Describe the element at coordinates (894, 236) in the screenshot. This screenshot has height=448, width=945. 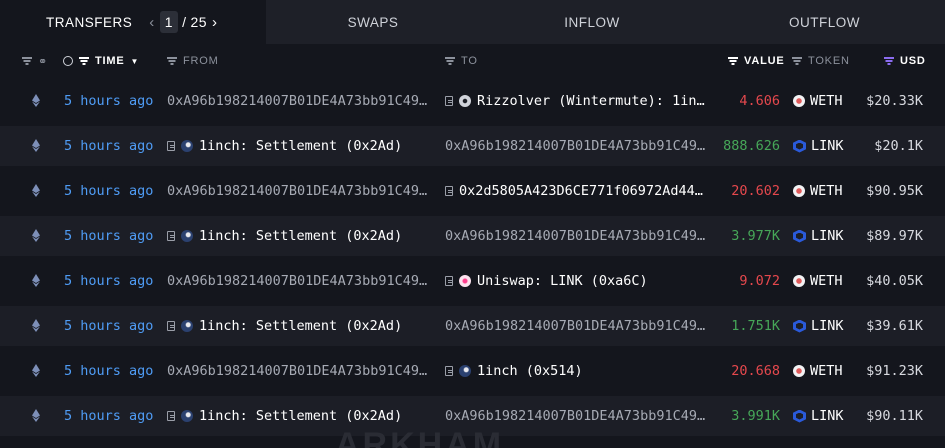
I see `usd-value: $89.97K` at that location.